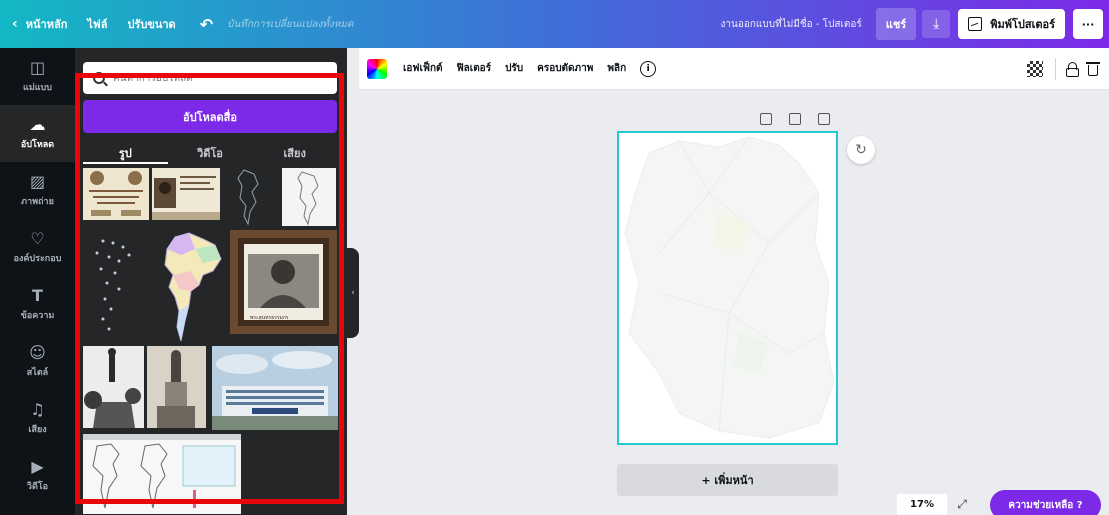  I want to click on upload-thumbnail-portrait-doc, so click(186, 194).